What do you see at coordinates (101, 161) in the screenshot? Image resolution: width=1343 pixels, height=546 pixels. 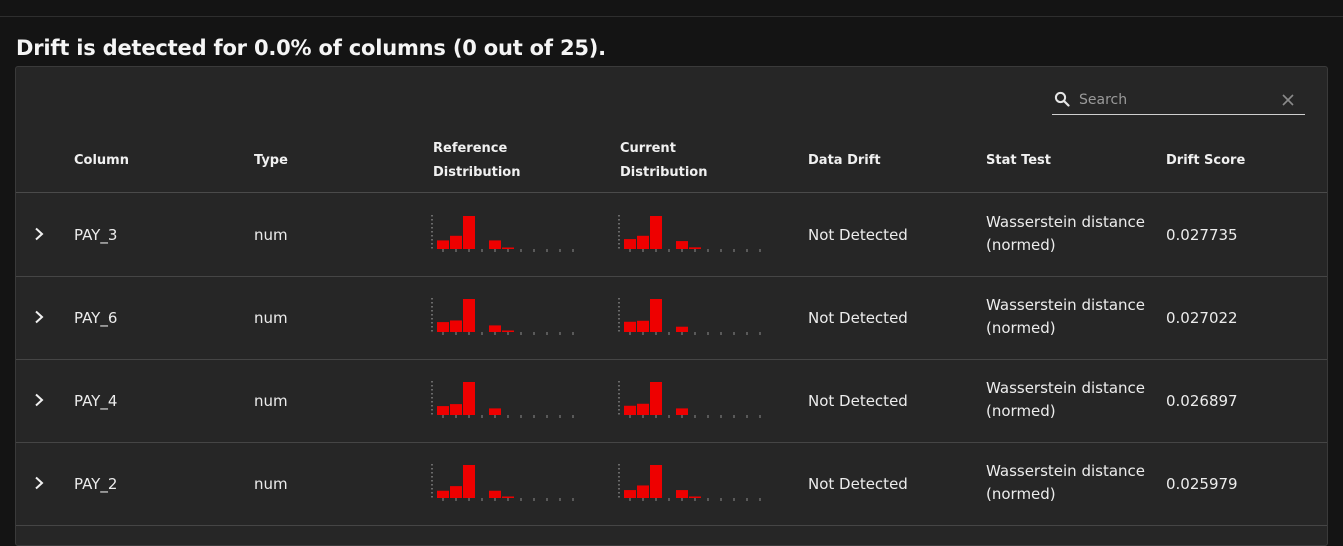 I see `header-column: Column` at bounding box center [101, 161].